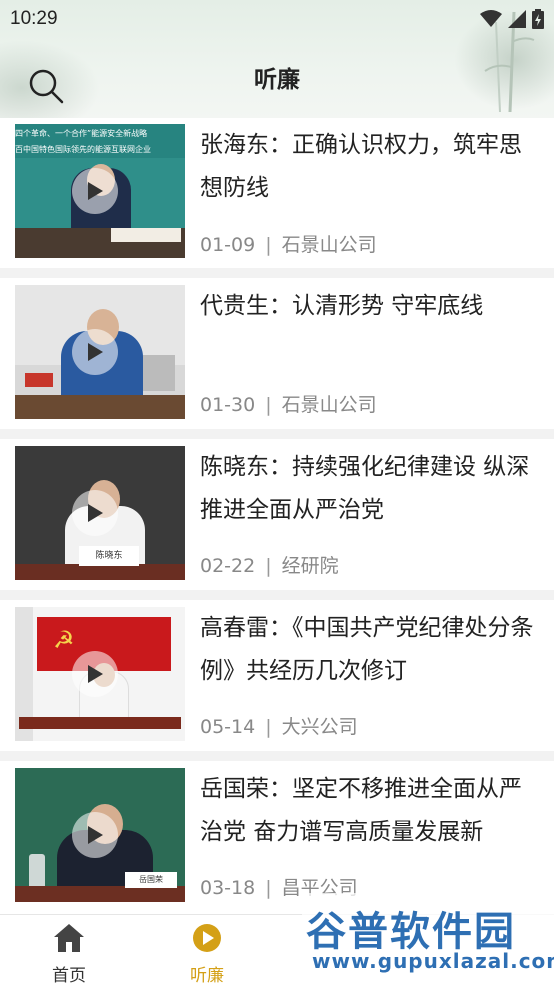 This screenshot has height=984, width=554. I want to click on emblem-icon: ☭, so click(64, 640).